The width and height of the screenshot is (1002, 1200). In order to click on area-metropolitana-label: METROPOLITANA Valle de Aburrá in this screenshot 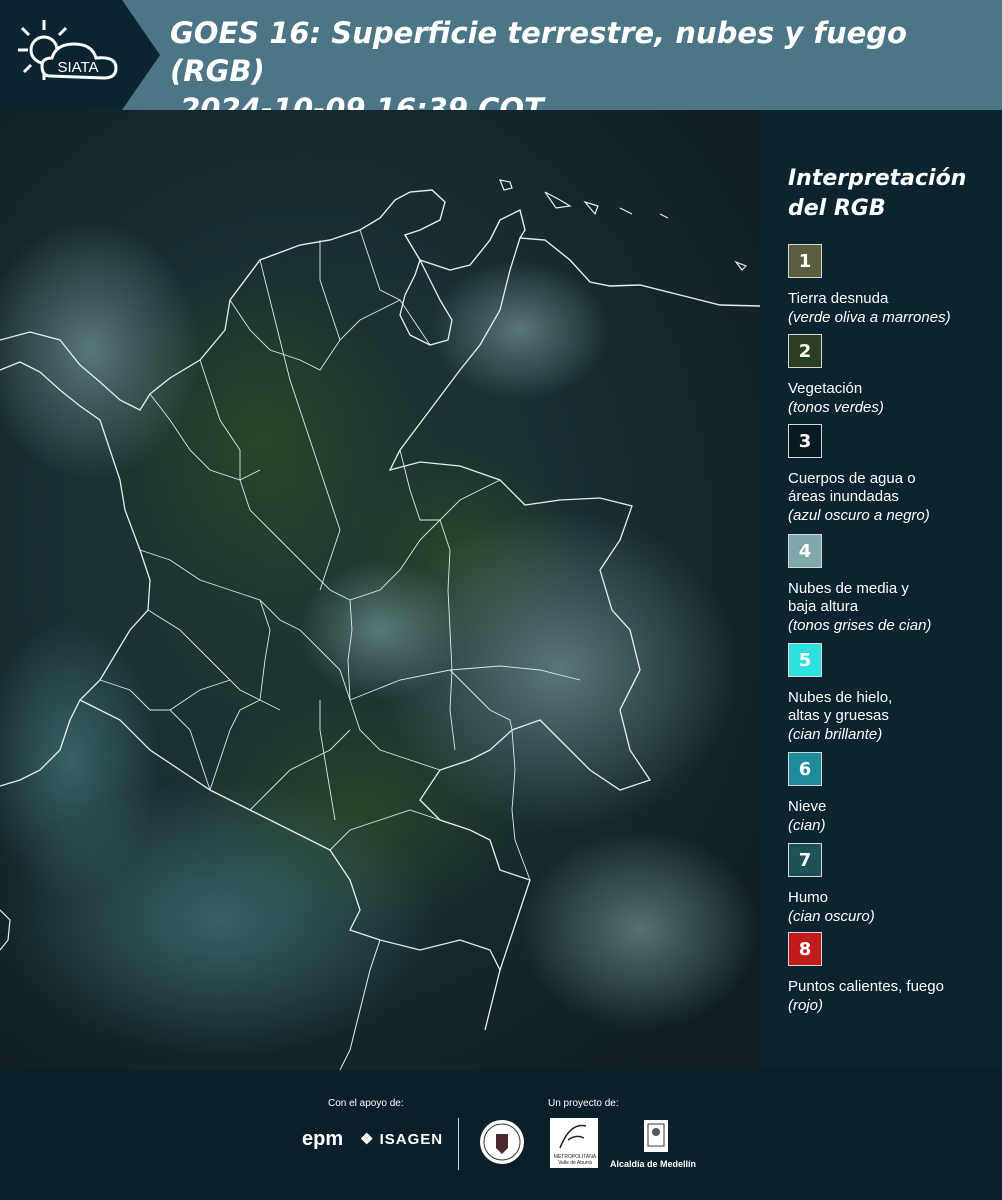, I will do `click(575, 1160)`.